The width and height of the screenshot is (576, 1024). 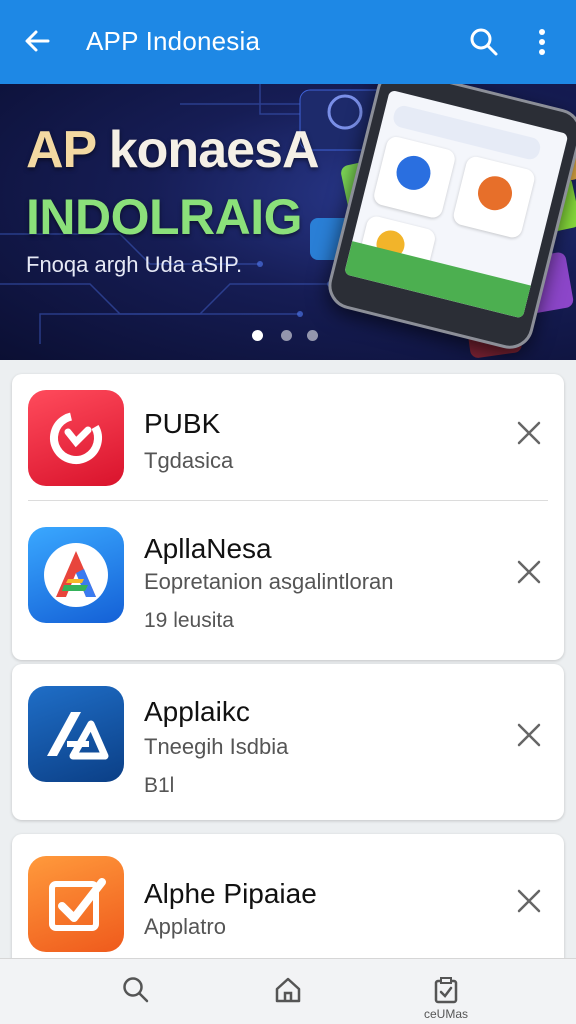 What do you see at coordinates (134, 264) in the screenshot?
I see `banner-subtitle: Fnoqa argh Uda aSIP.` at bounding box center [134, 264].